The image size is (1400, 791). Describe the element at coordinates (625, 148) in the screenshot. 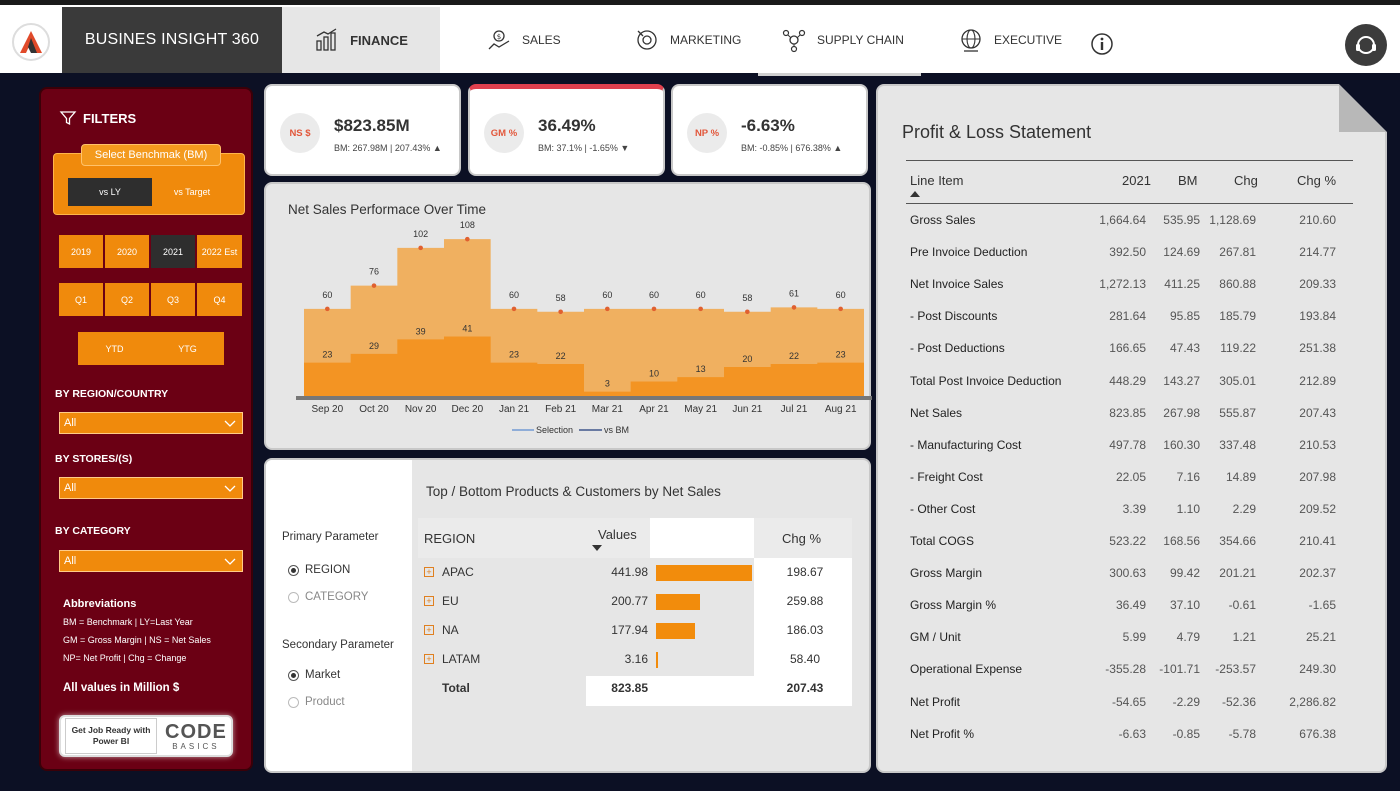

I see `trend-down-icon: ▼` at that location.